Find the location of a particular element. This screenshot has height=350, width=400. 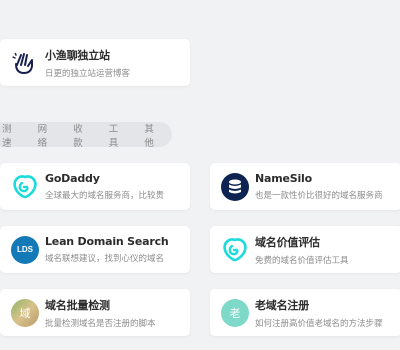

domain-value-logo-icon is located at coordinates (235, 250).